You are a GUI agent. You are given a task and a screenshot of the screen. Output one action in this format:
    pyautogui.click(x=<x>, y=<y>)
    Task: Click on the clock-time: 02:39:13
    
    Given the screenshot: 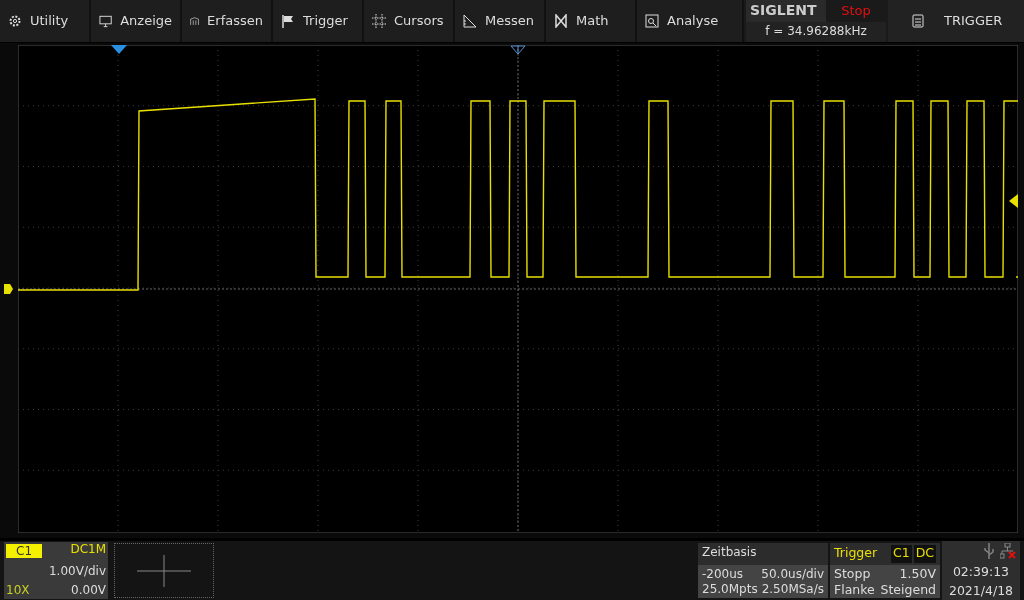 What is the action you would take?
    pyautogui.click(x=981, y=571)
    